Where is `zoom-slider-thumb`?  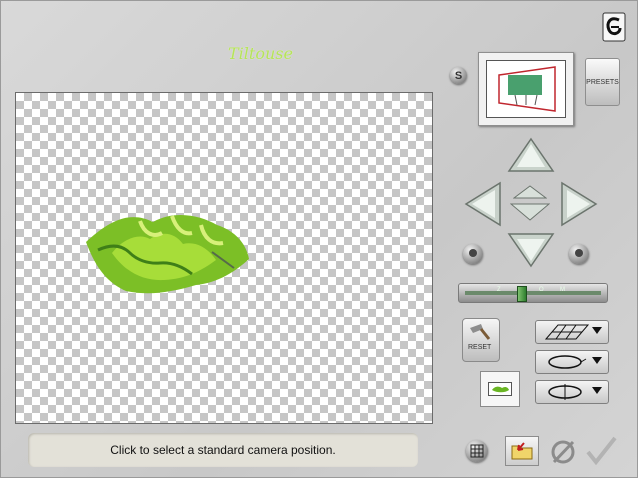 zoom-slider-thumb is located at coordinates (522, 294).